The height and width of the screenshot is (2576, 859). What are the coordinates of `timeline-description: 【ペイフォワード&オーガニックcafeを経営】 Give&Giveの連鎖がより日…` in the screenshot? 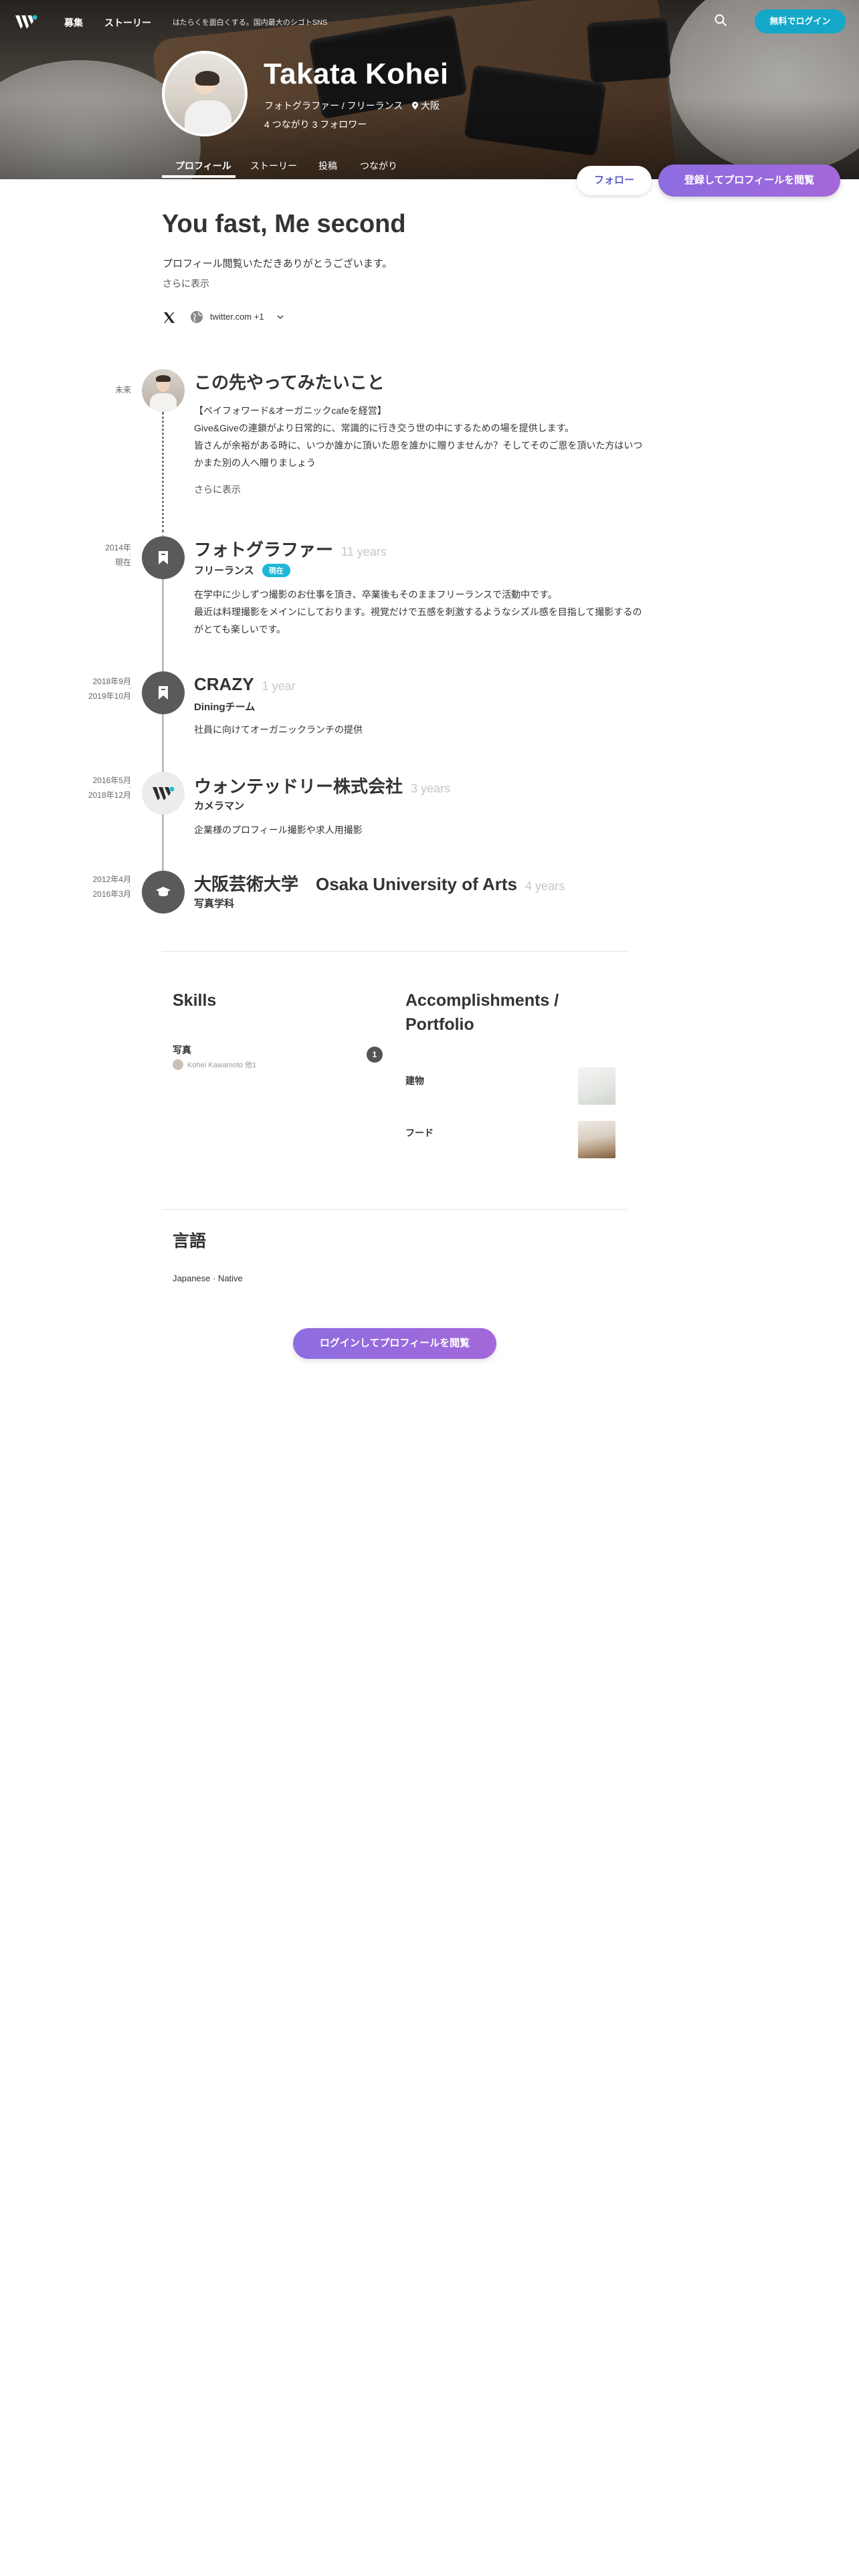 It's located at (422, 436).